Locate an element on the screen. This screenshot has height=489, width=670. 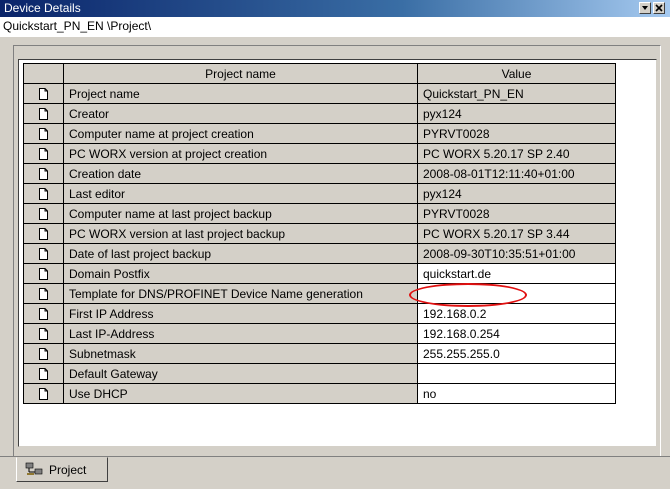
property-name: Computer name at project creation is located at coordinates (240, 133).